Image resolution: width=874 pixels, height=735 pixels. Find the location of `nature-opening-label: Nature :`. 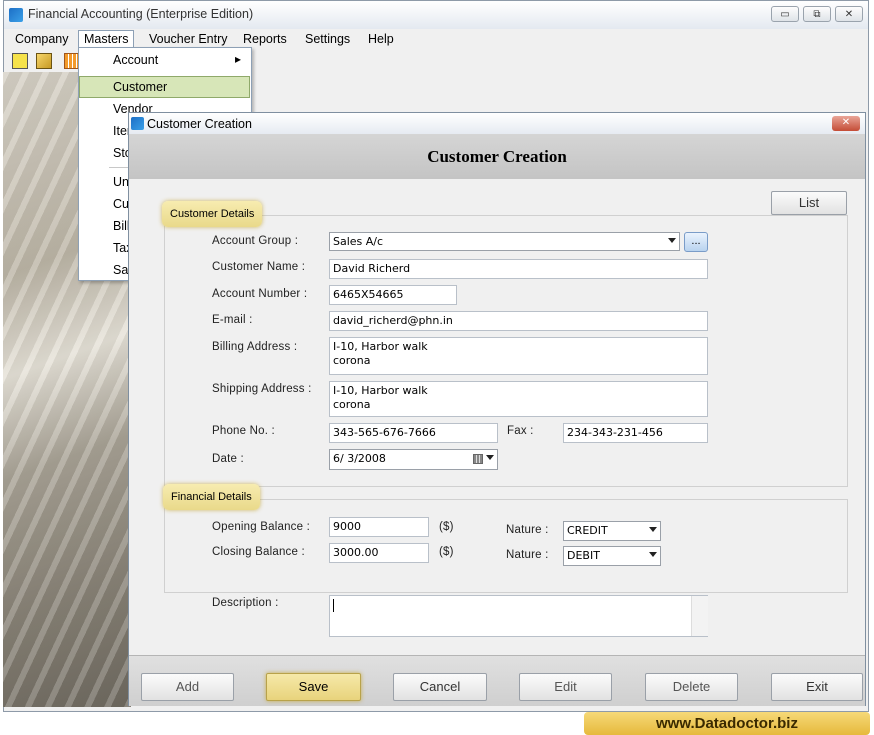

nature-opening-label: Nature : is located at coordinates (527, 530).